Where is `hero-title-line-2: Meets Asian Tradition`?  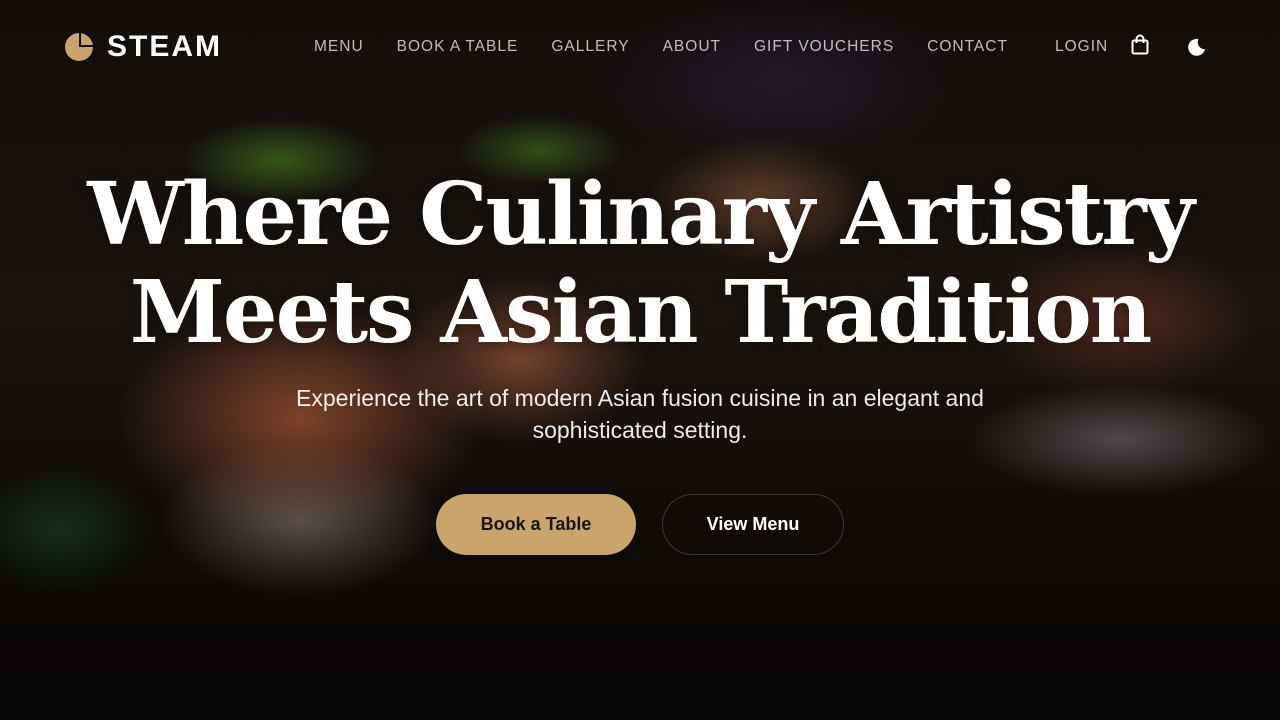 hero-title-line-2: Meets Asian Tradition is located at coordinates (641, 312).